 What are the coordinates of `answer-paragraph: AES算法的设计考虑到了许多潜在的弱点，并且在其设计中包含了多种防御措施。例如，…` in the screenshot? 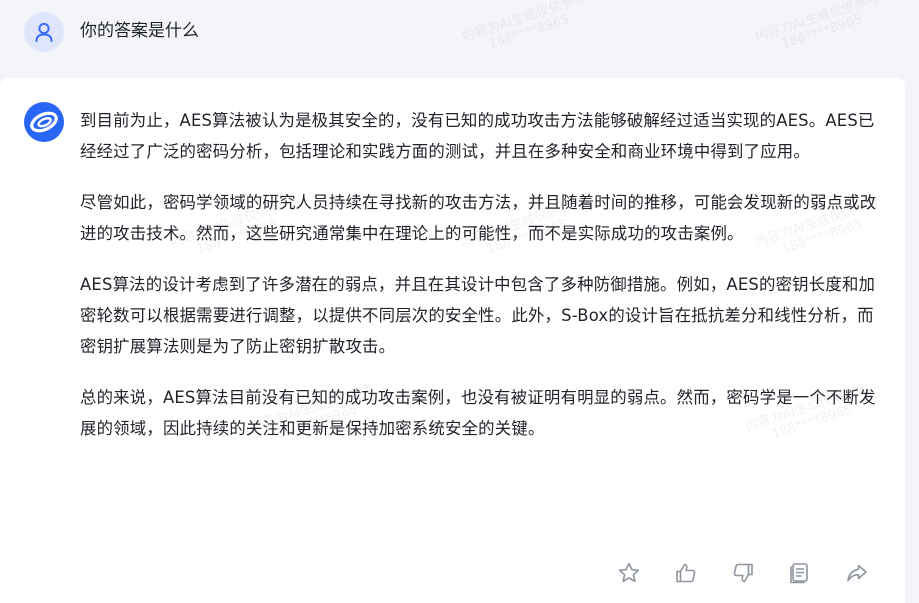 It's located at (478, 315).